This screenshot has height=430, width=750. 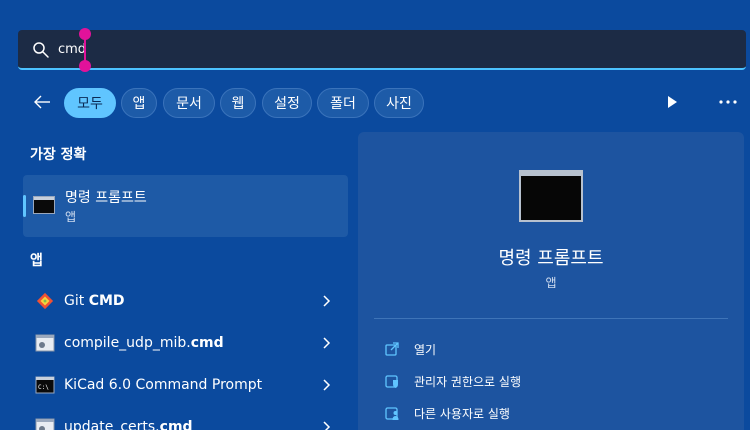 I want to click on more-options-icon, so click(x=728, y=102).